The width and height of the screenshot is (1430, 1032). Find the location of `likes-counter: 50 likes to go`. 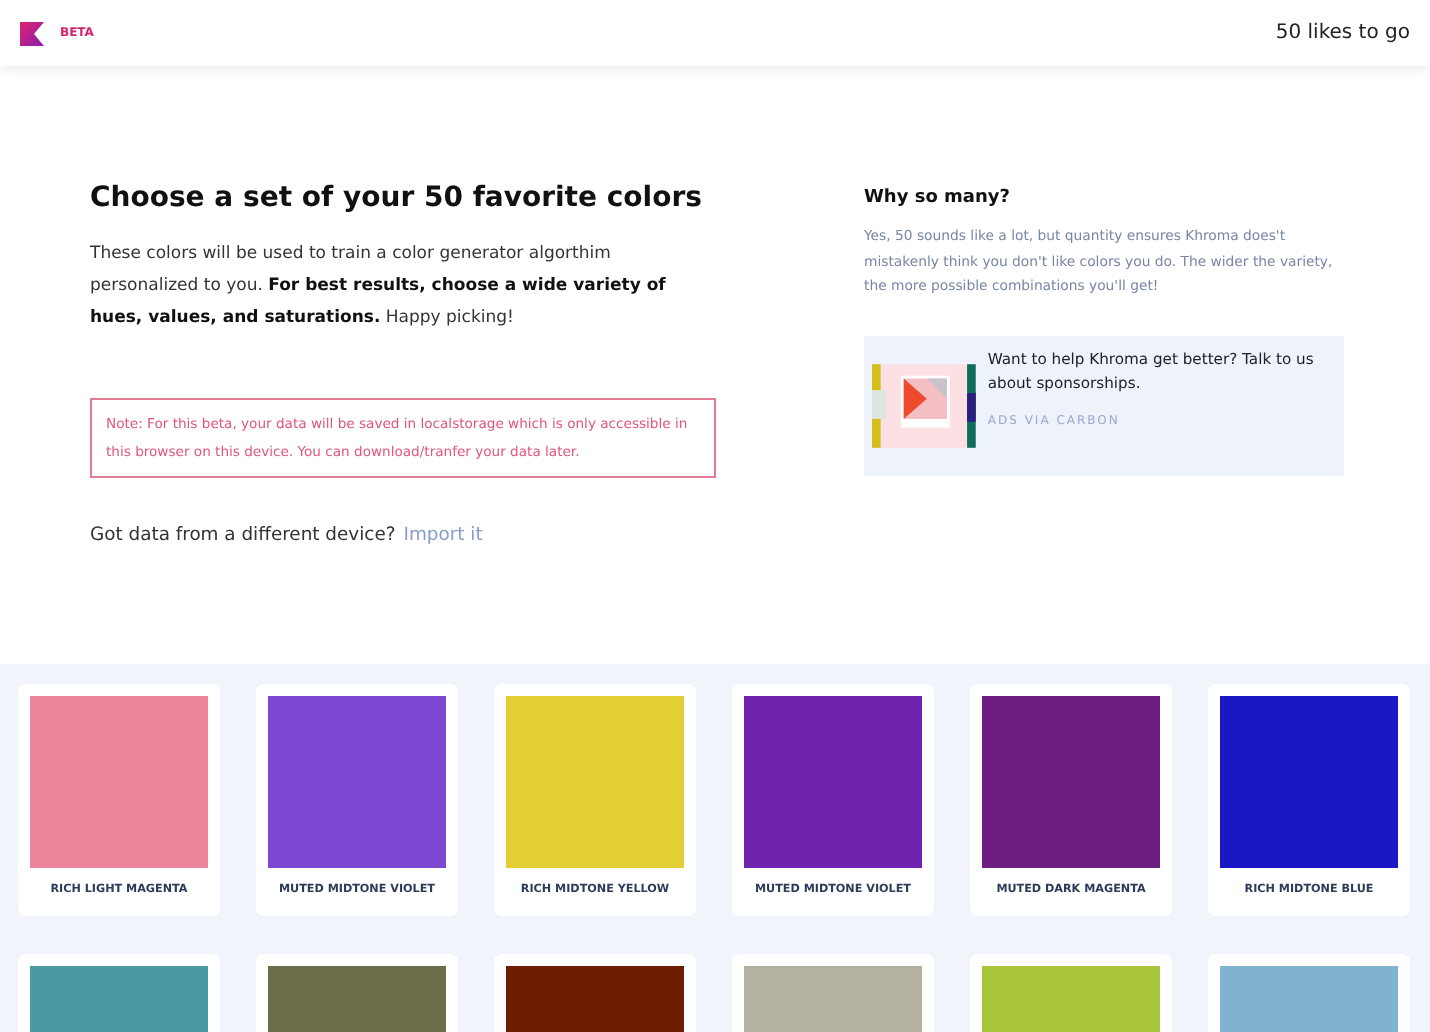

likes-counter: 50 likes to go is located at coordinates (1342, 33).